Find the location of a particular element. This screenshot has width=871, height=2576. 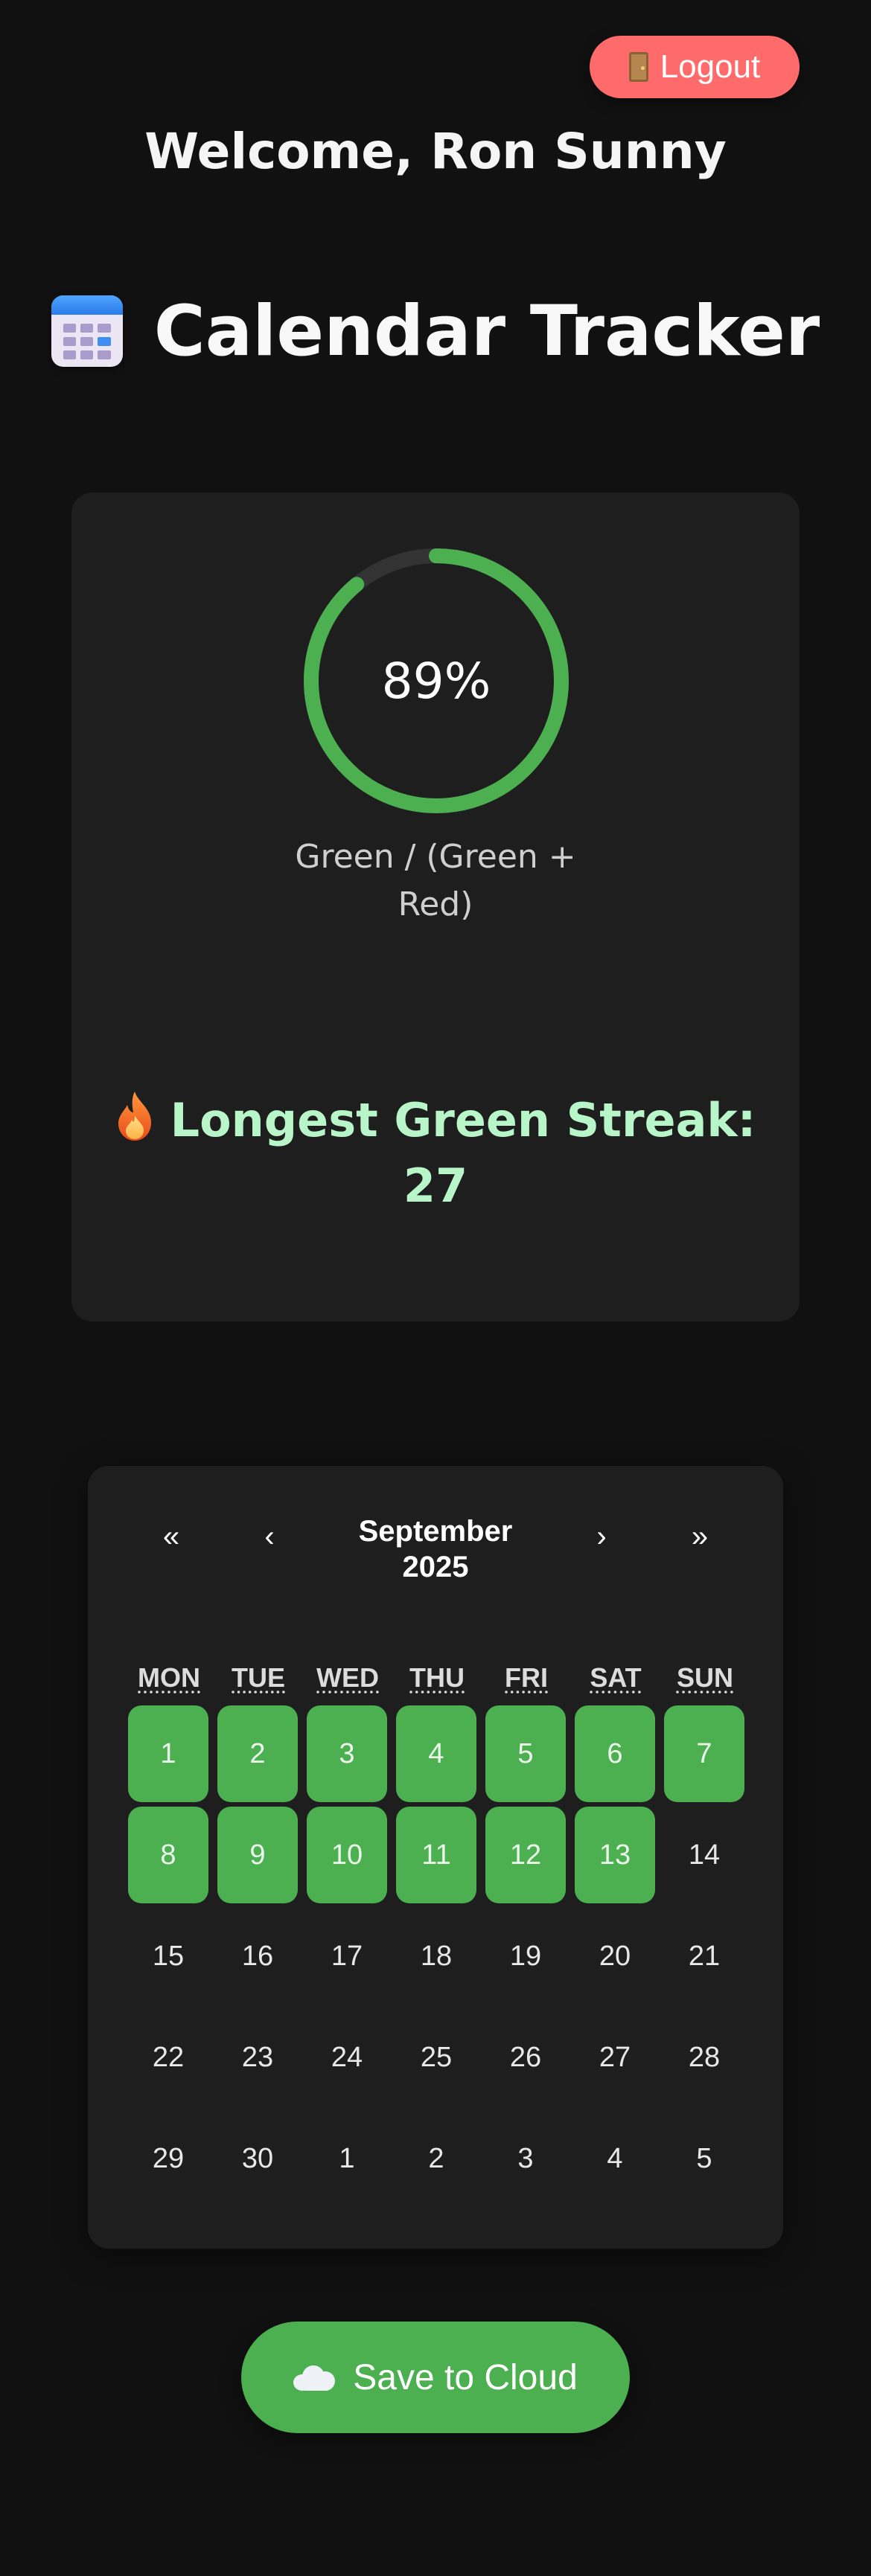

ratio-caption: Green / (Green + Red) is located at coordinates (435, 881).